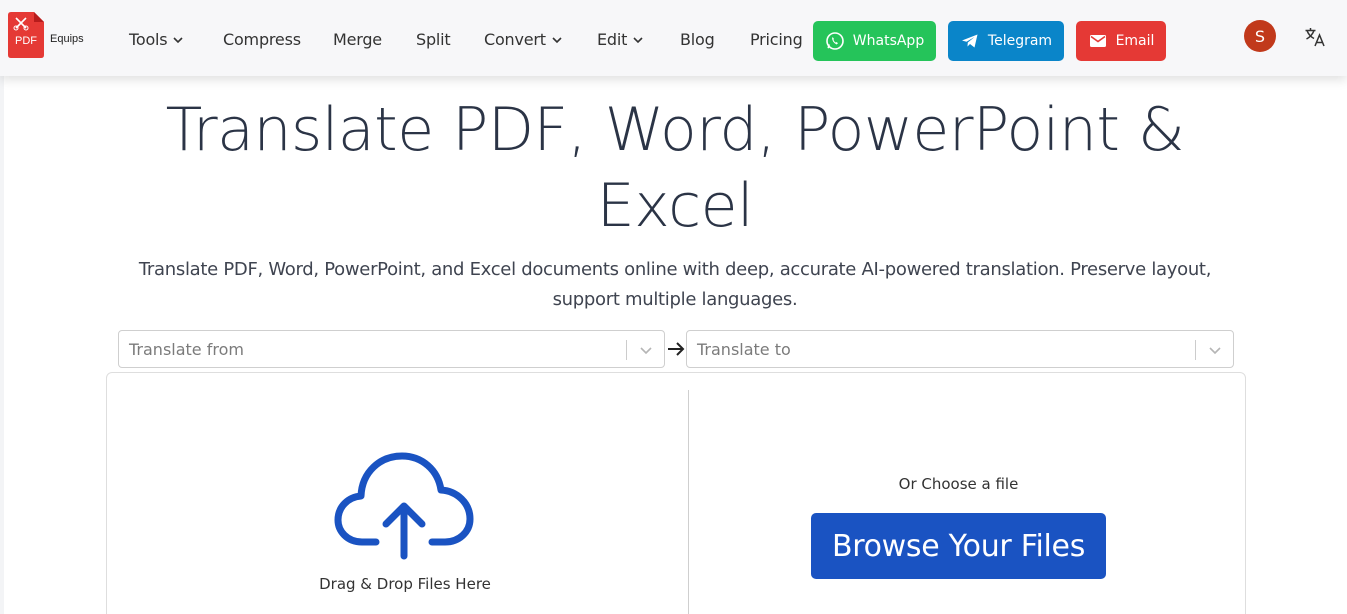  I want to click on user-avatar: S, so click(1260, 36).